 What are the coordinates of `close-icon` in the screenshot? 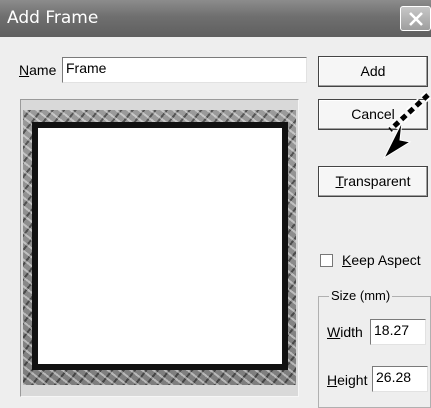 It's located at (416, 19).